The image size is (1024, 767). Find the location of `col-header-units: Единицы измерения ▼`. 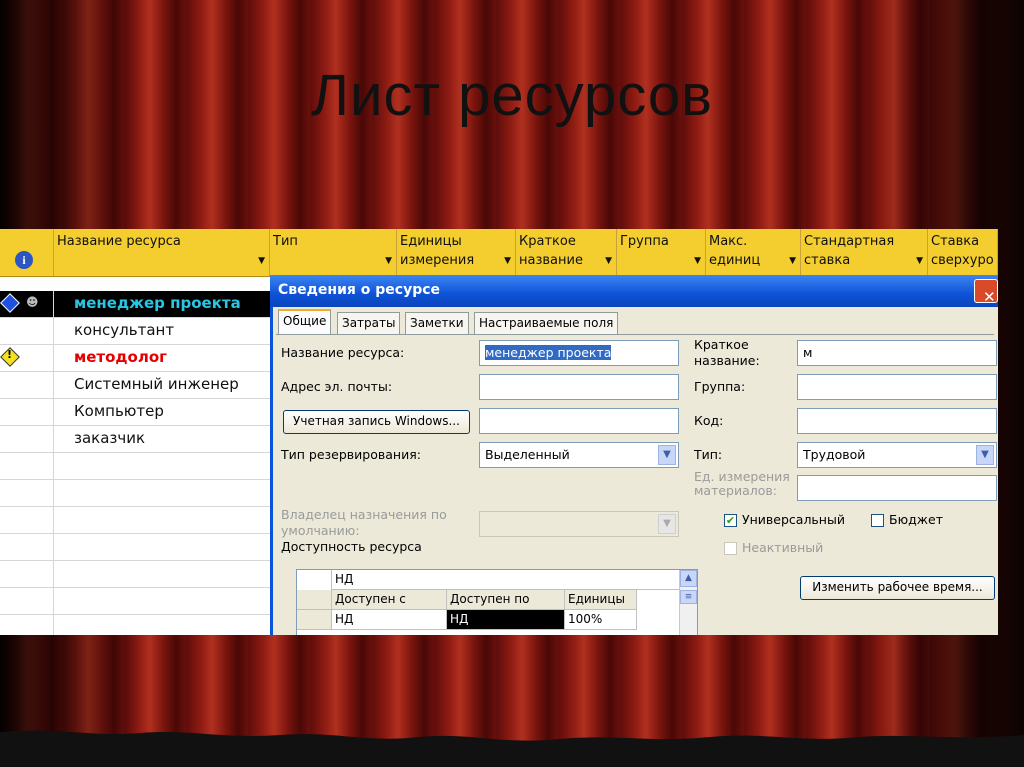

col-header-units: Единицы измерения ▼ is located at coordinates (456, 252).